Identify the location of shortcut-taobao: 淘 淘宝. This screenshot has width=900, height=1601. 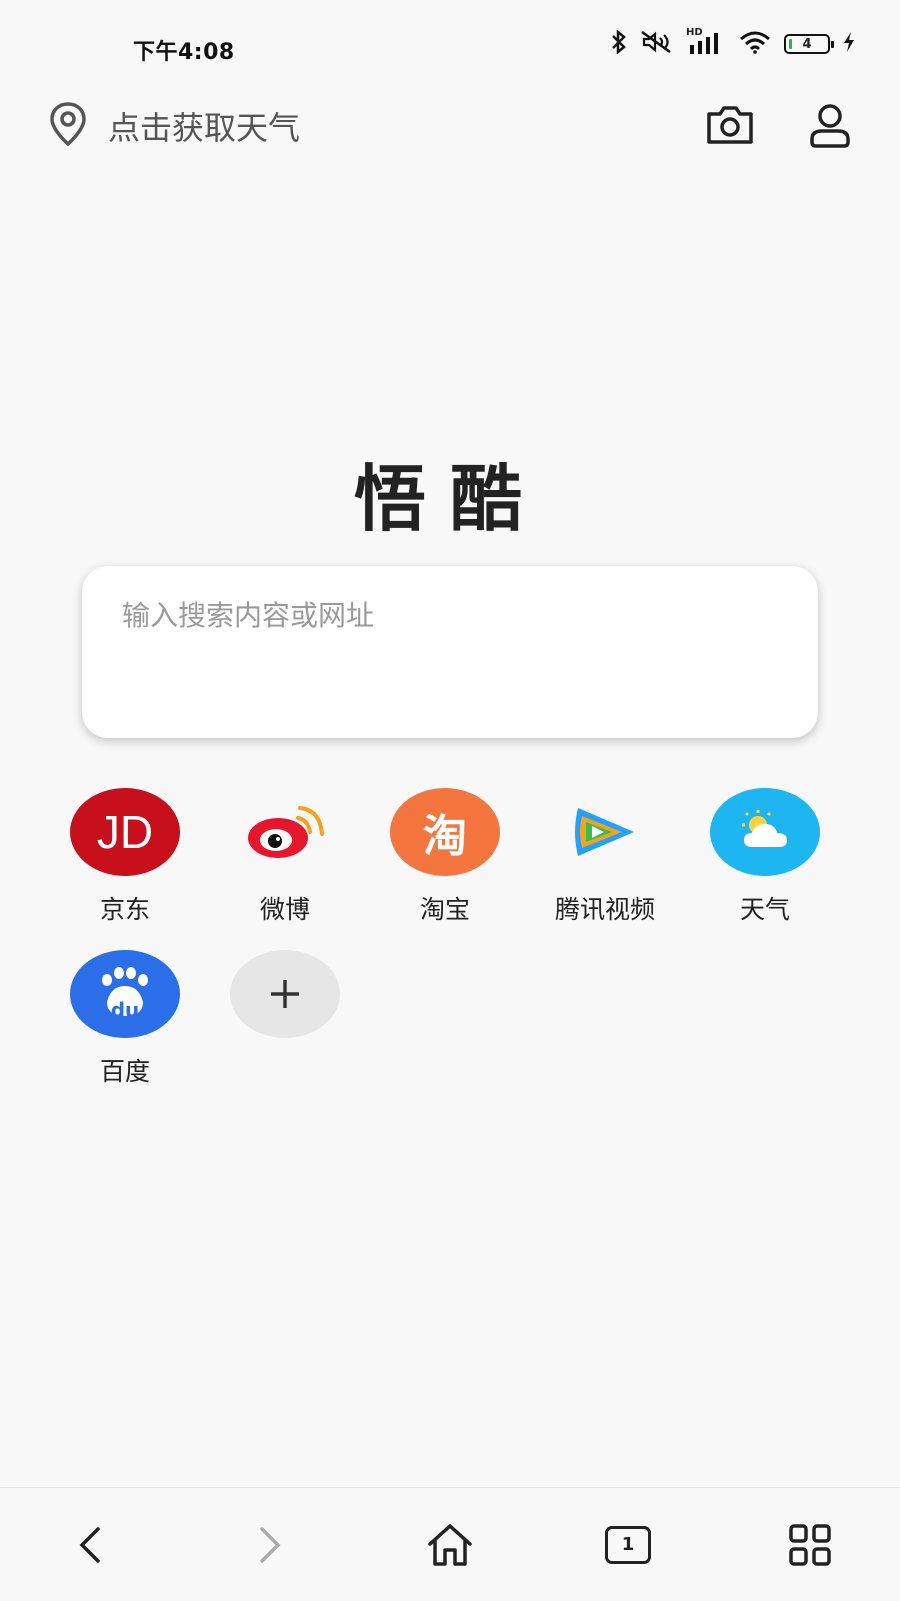
(445, 857).